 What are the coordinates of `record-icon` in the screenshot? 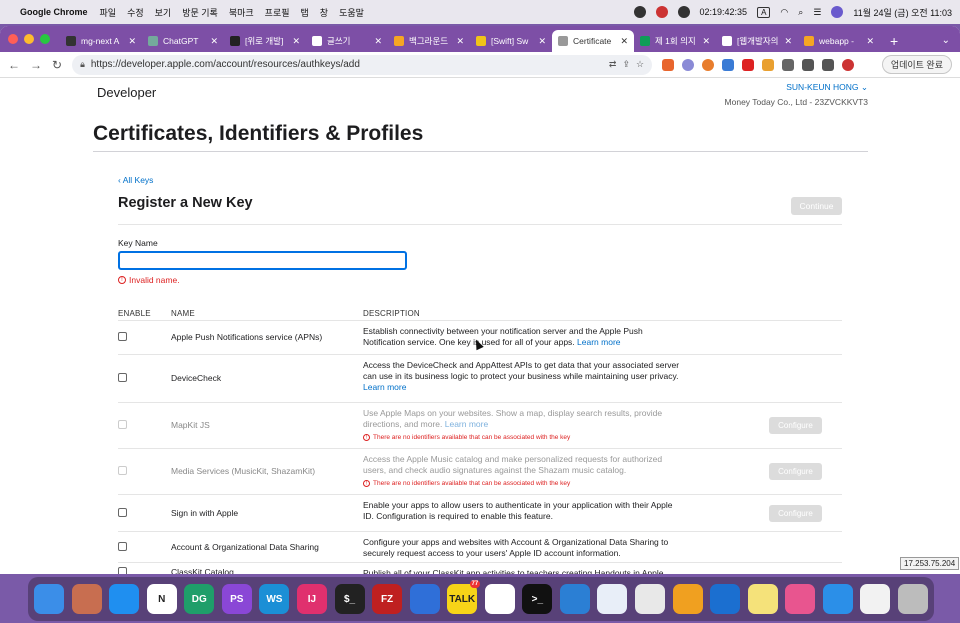 It's located at (639, 12).